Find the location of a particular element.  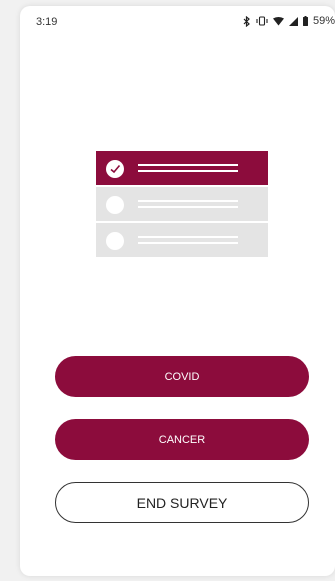

status-time: 3:19 is located at coordinates (47, 22).